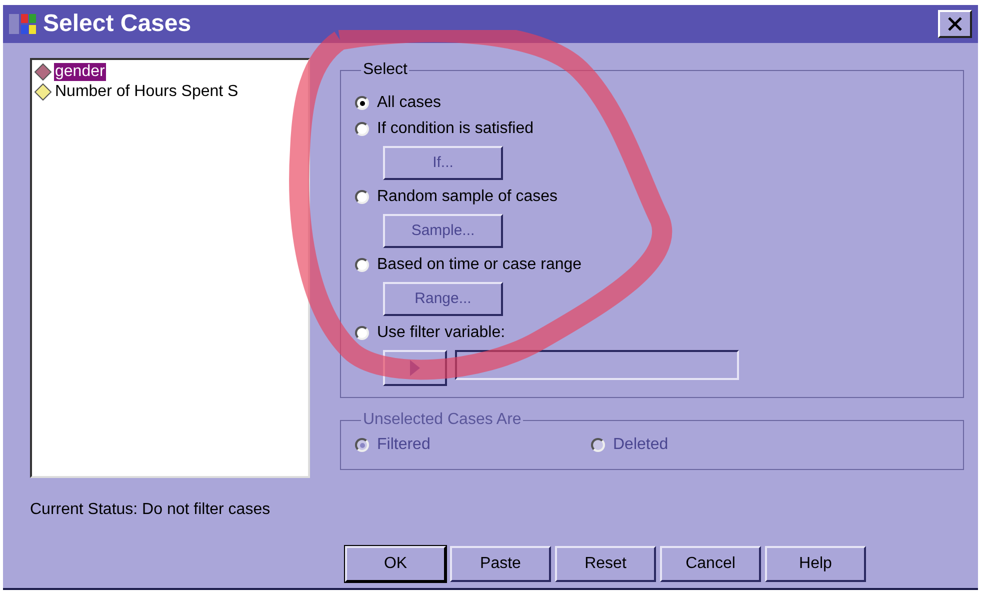  I want to click on close-button, so click(955, 24).